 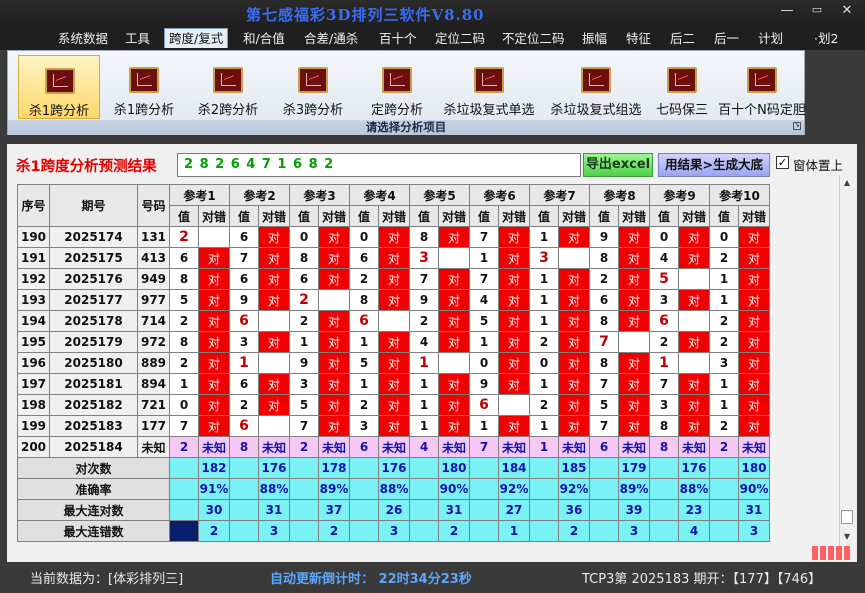 I want to click on table-row: 196 2025180 889 2 对 1 9 对 5 对 1 0 对 0 对 8 对 1 3 对, so click(x=393, y=363).